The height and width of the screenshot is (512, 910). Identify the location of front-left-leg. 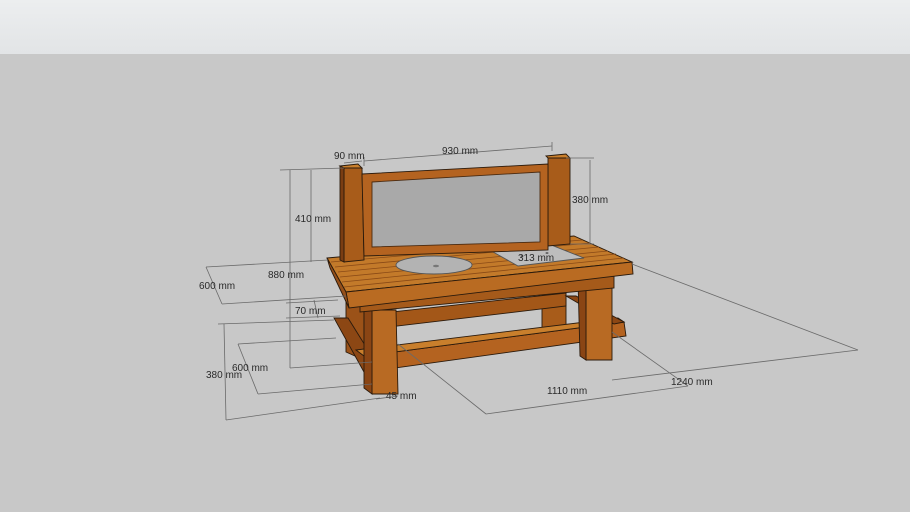
(385, 352).